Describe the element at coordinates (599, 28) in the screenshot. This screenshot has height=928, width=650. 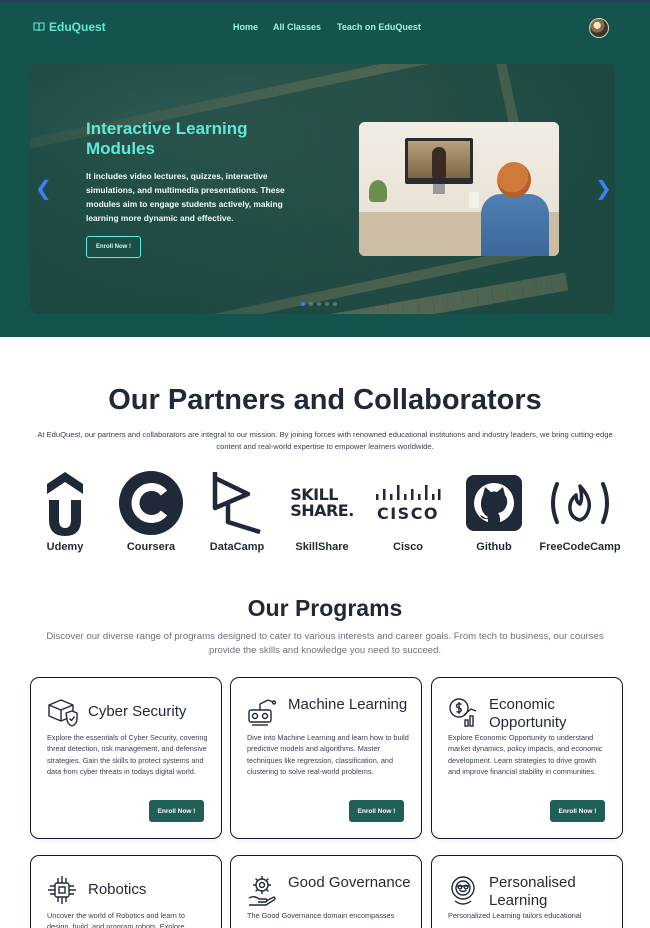
I see `user-avatar` at that location.